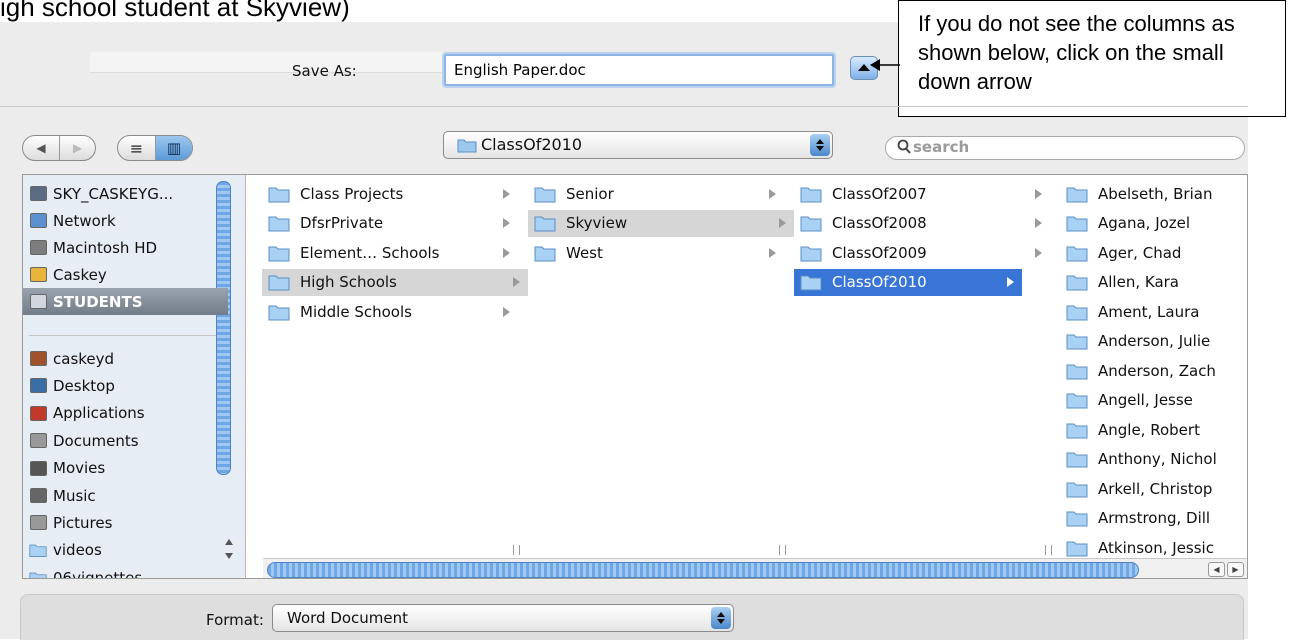 The image size is (1294, 640). What do you see at coordinates (393, 223) in the screenshot?
I see `folder-row: DfsrPrivate` at bounding box center [393, 223].